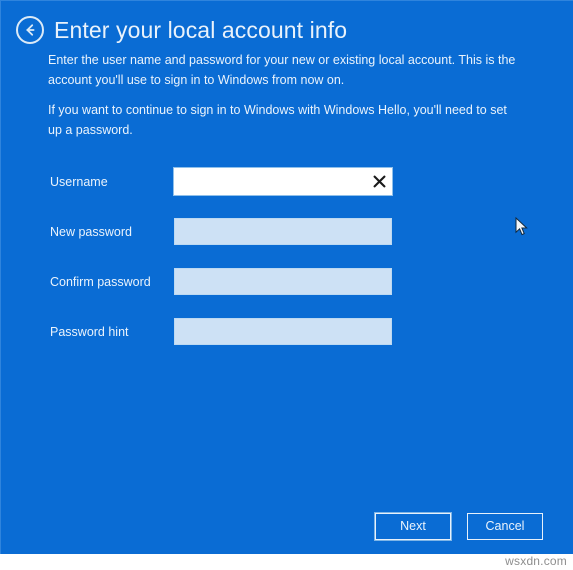  What do you see at coordinates (89, 332) in the screenshot?
I see `password-hint-label: Password hint` at bounding box center [89, 332].